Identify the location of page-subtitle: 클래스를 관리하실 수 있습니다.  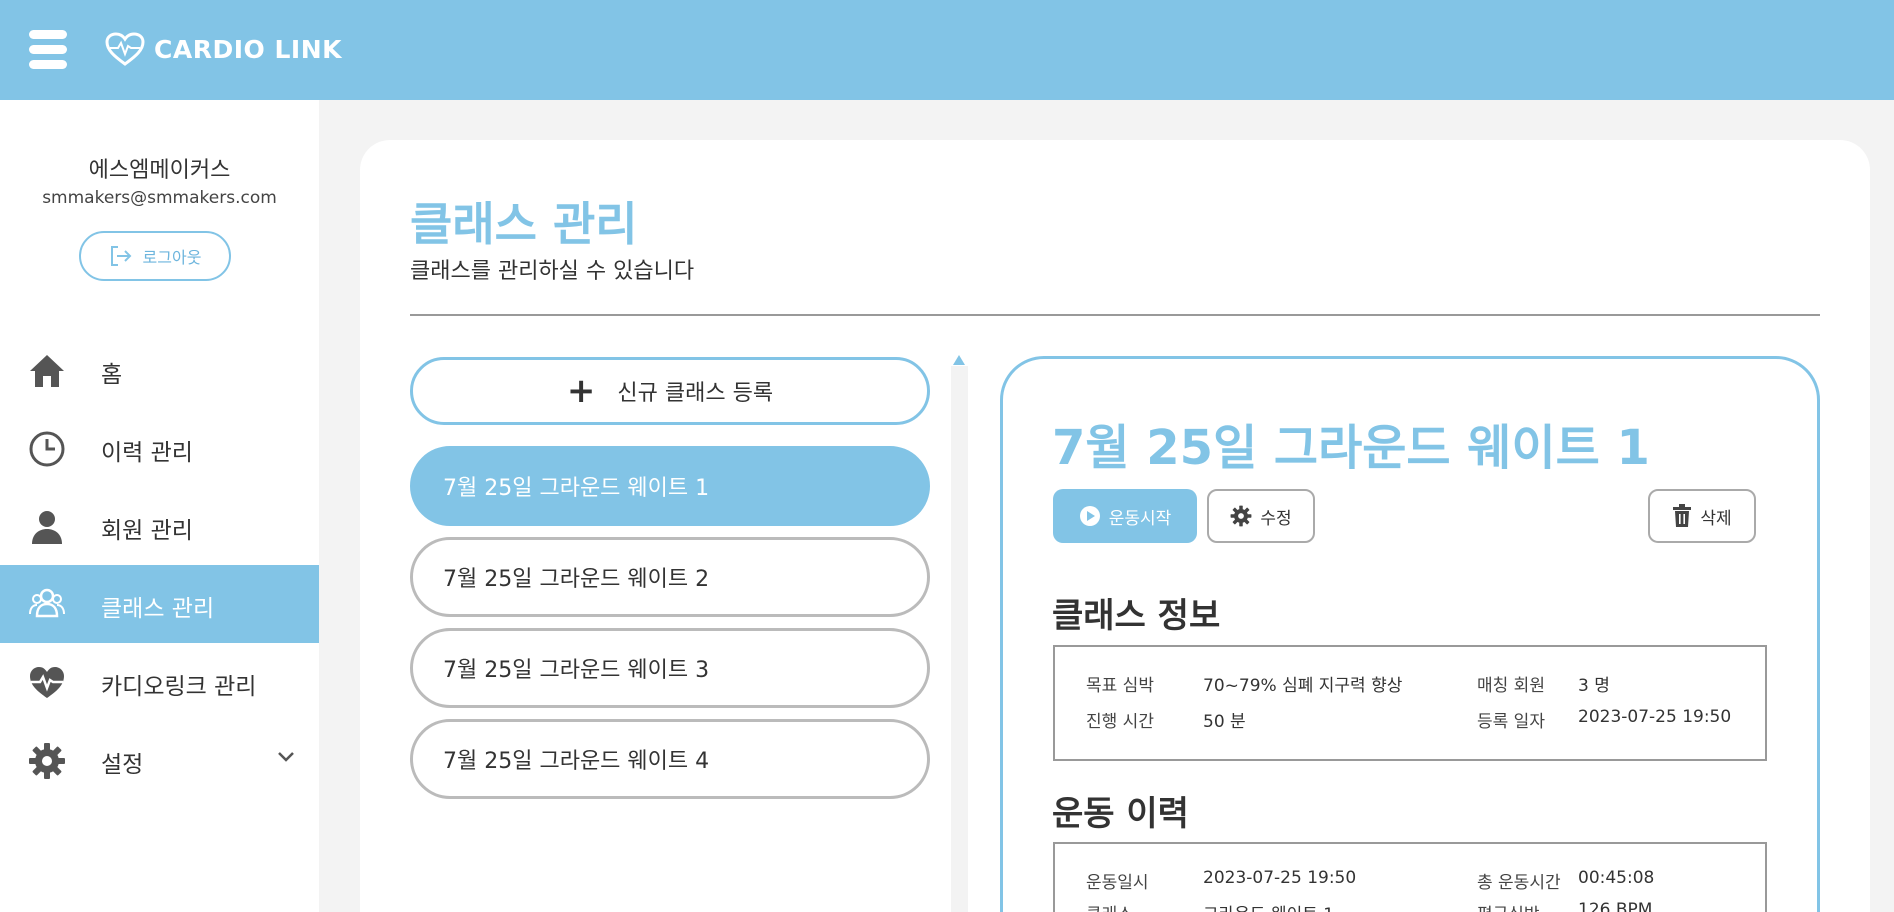
(552, 271).